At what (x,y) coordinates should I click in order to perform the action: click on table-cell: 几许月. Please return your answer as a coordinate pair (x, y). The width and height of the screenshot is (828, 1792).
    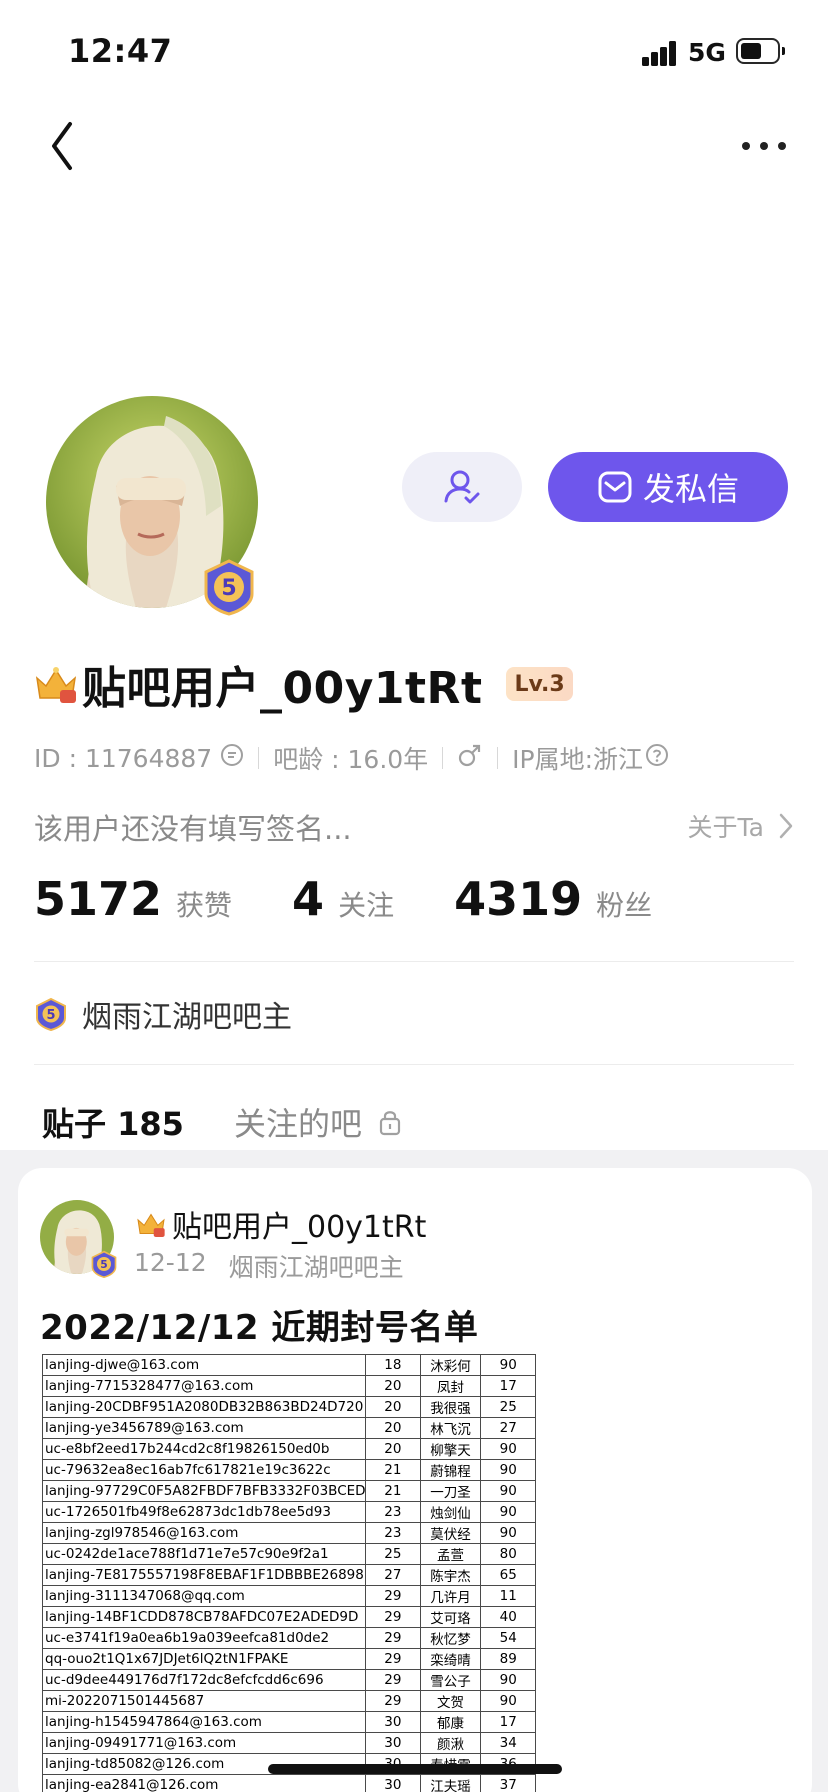
    Looking at the image, I should click on (450, 1596).